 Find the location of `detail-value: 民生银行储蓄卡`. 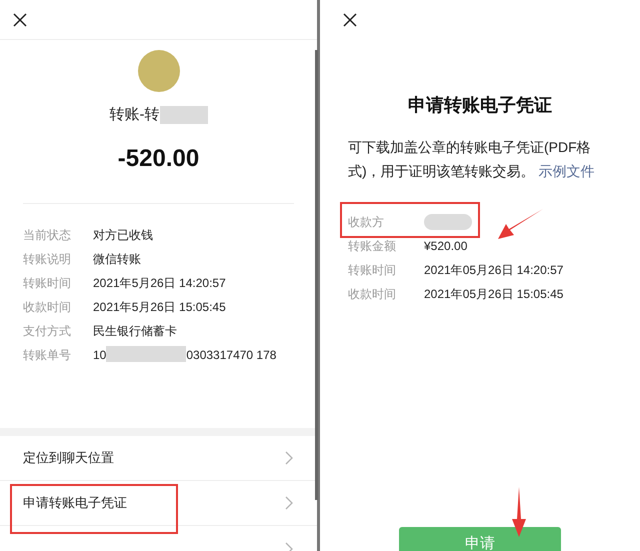

detail-value: 民生银行储蓄卡 is located at coordinates (135, 331).